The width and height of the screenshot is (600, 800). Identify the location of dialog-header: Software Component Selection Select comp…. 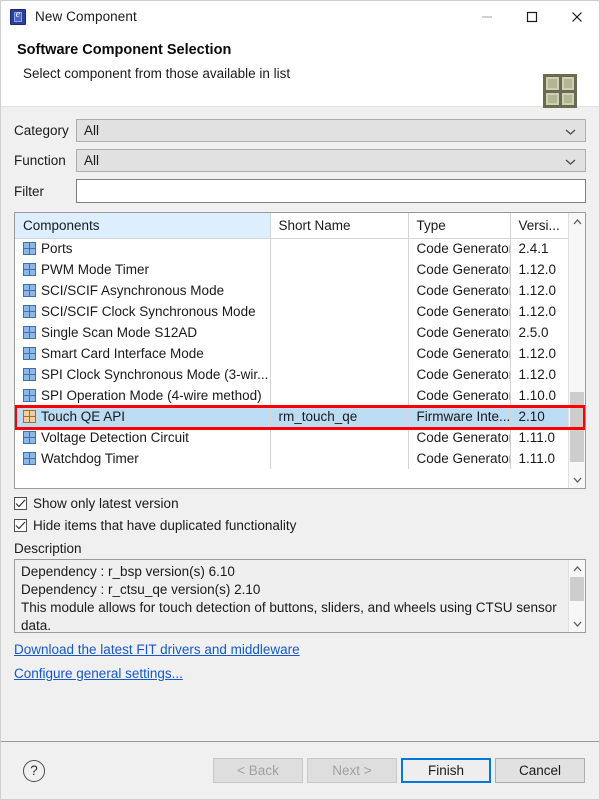
(300, 70).